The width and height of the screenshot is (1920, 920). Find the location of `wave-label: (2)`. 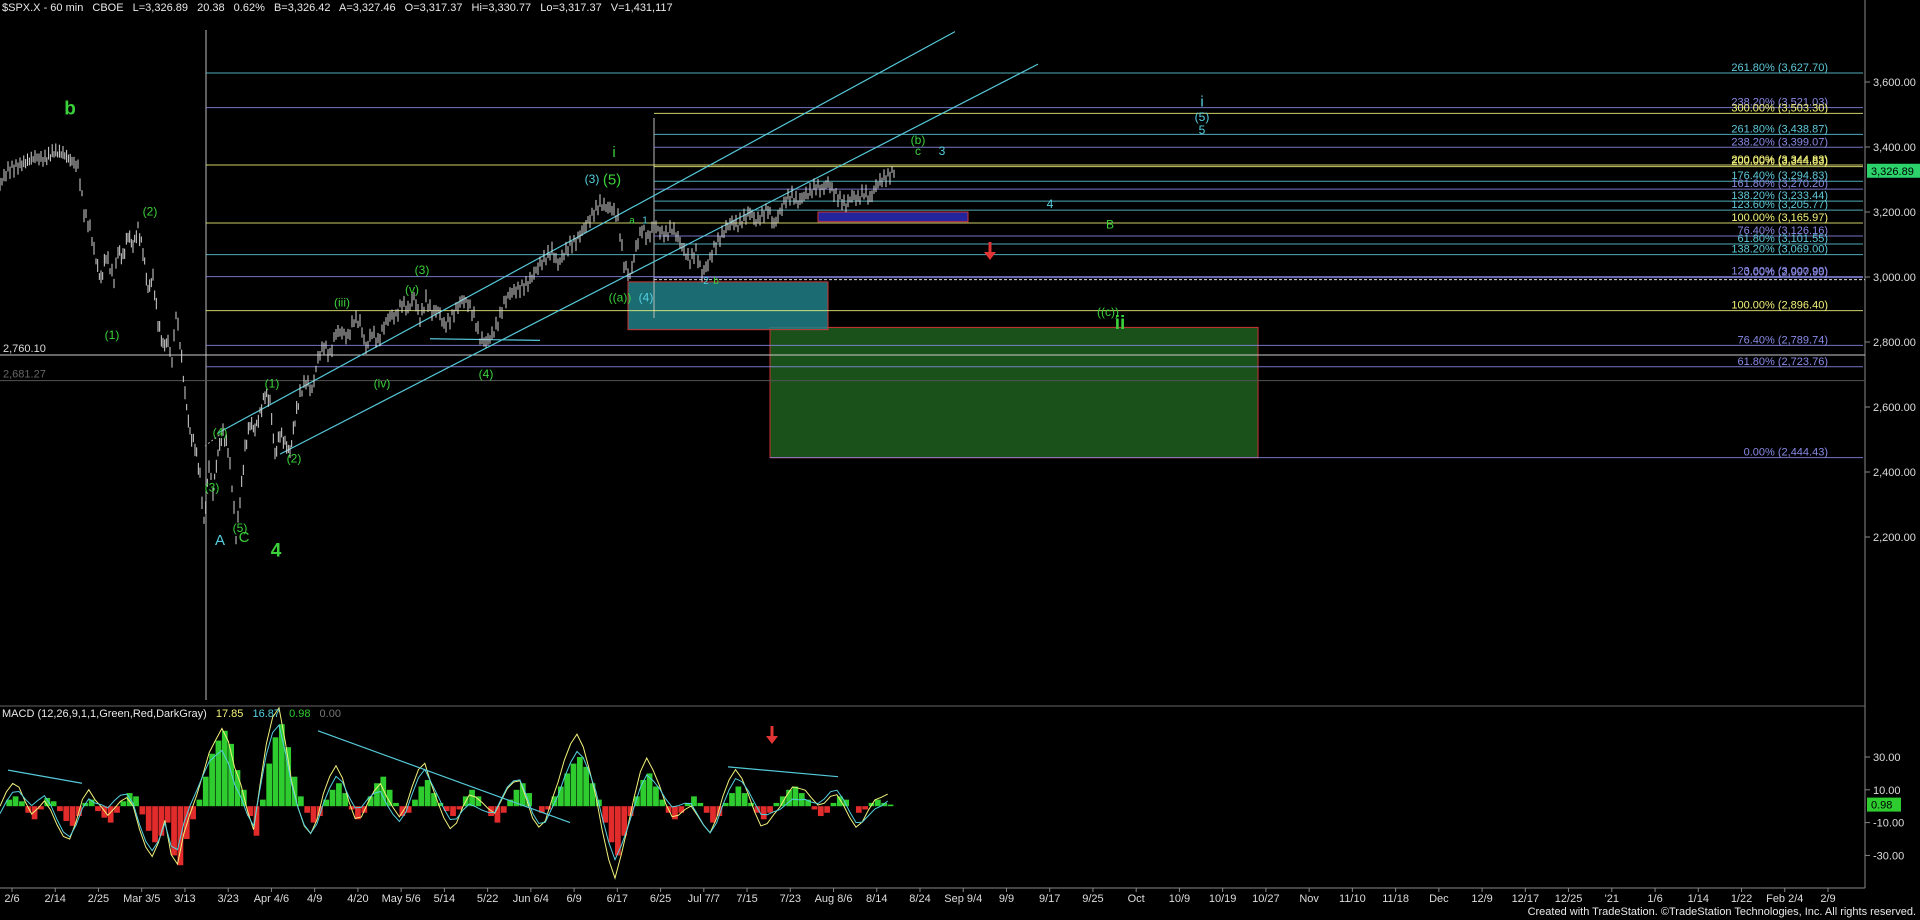

wave-label: (2) is located at coordinates (294, 458).